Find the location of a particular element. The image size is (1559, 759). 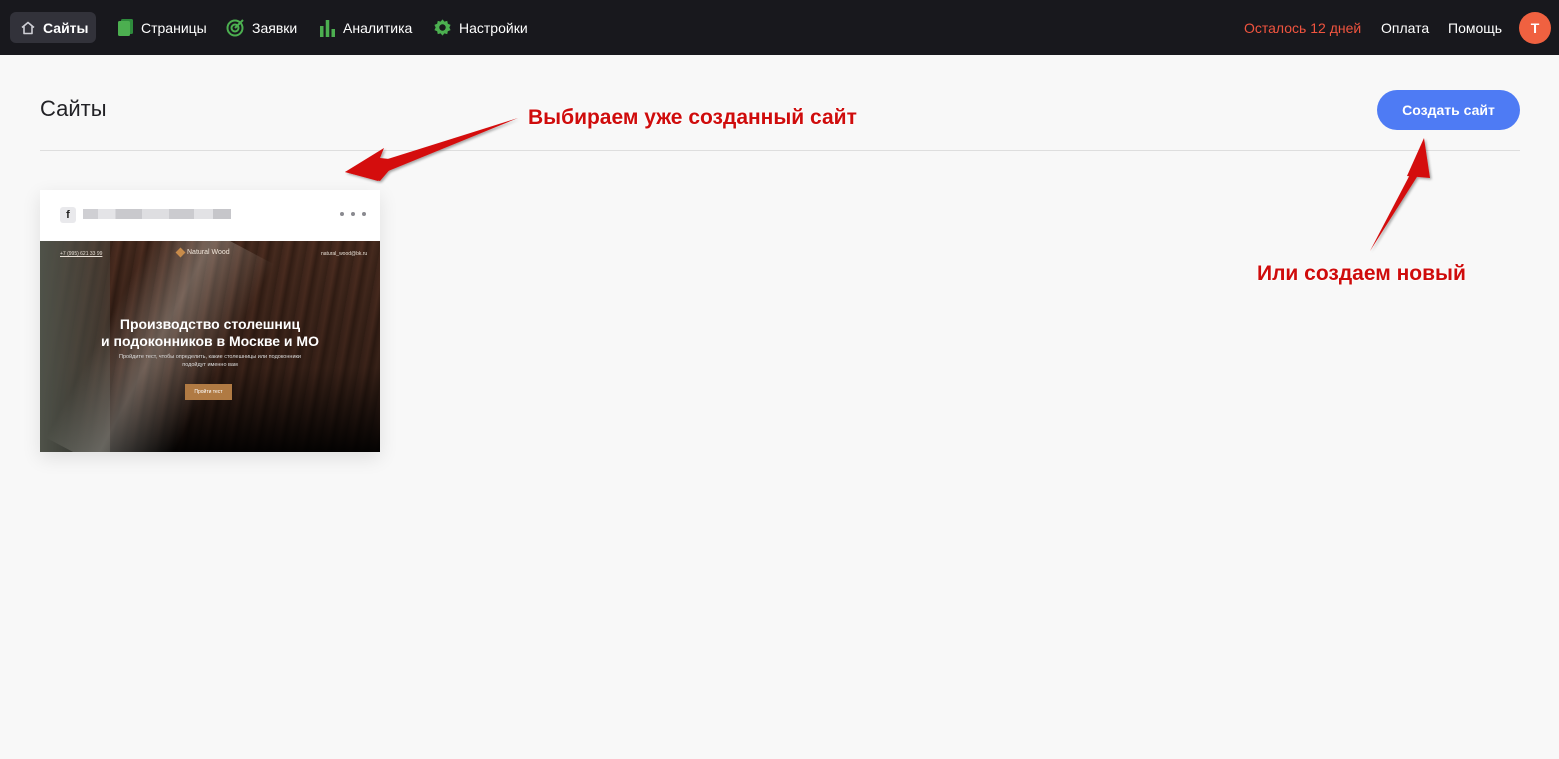

nav-item-requests: Заявки is located at coordinates (261, 27).